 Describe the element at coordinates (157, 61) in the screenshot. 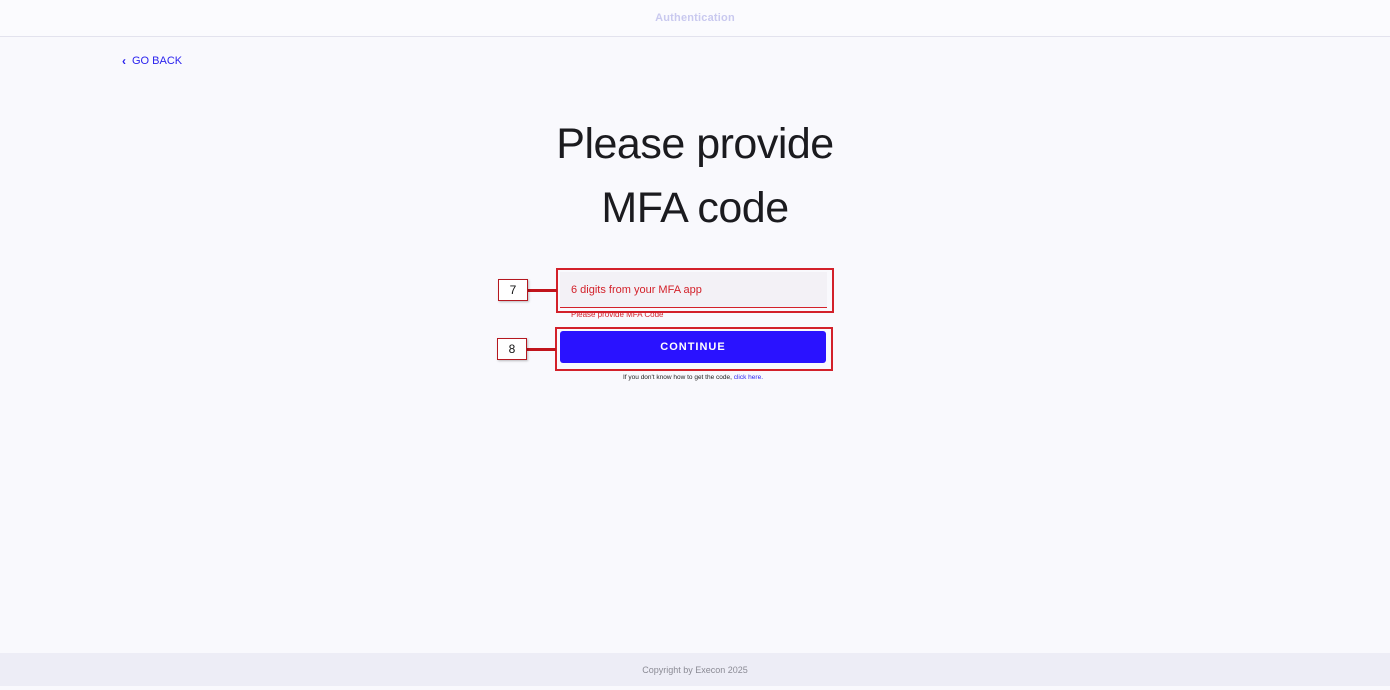

I see `go-back-label: GO BACK` at that location.